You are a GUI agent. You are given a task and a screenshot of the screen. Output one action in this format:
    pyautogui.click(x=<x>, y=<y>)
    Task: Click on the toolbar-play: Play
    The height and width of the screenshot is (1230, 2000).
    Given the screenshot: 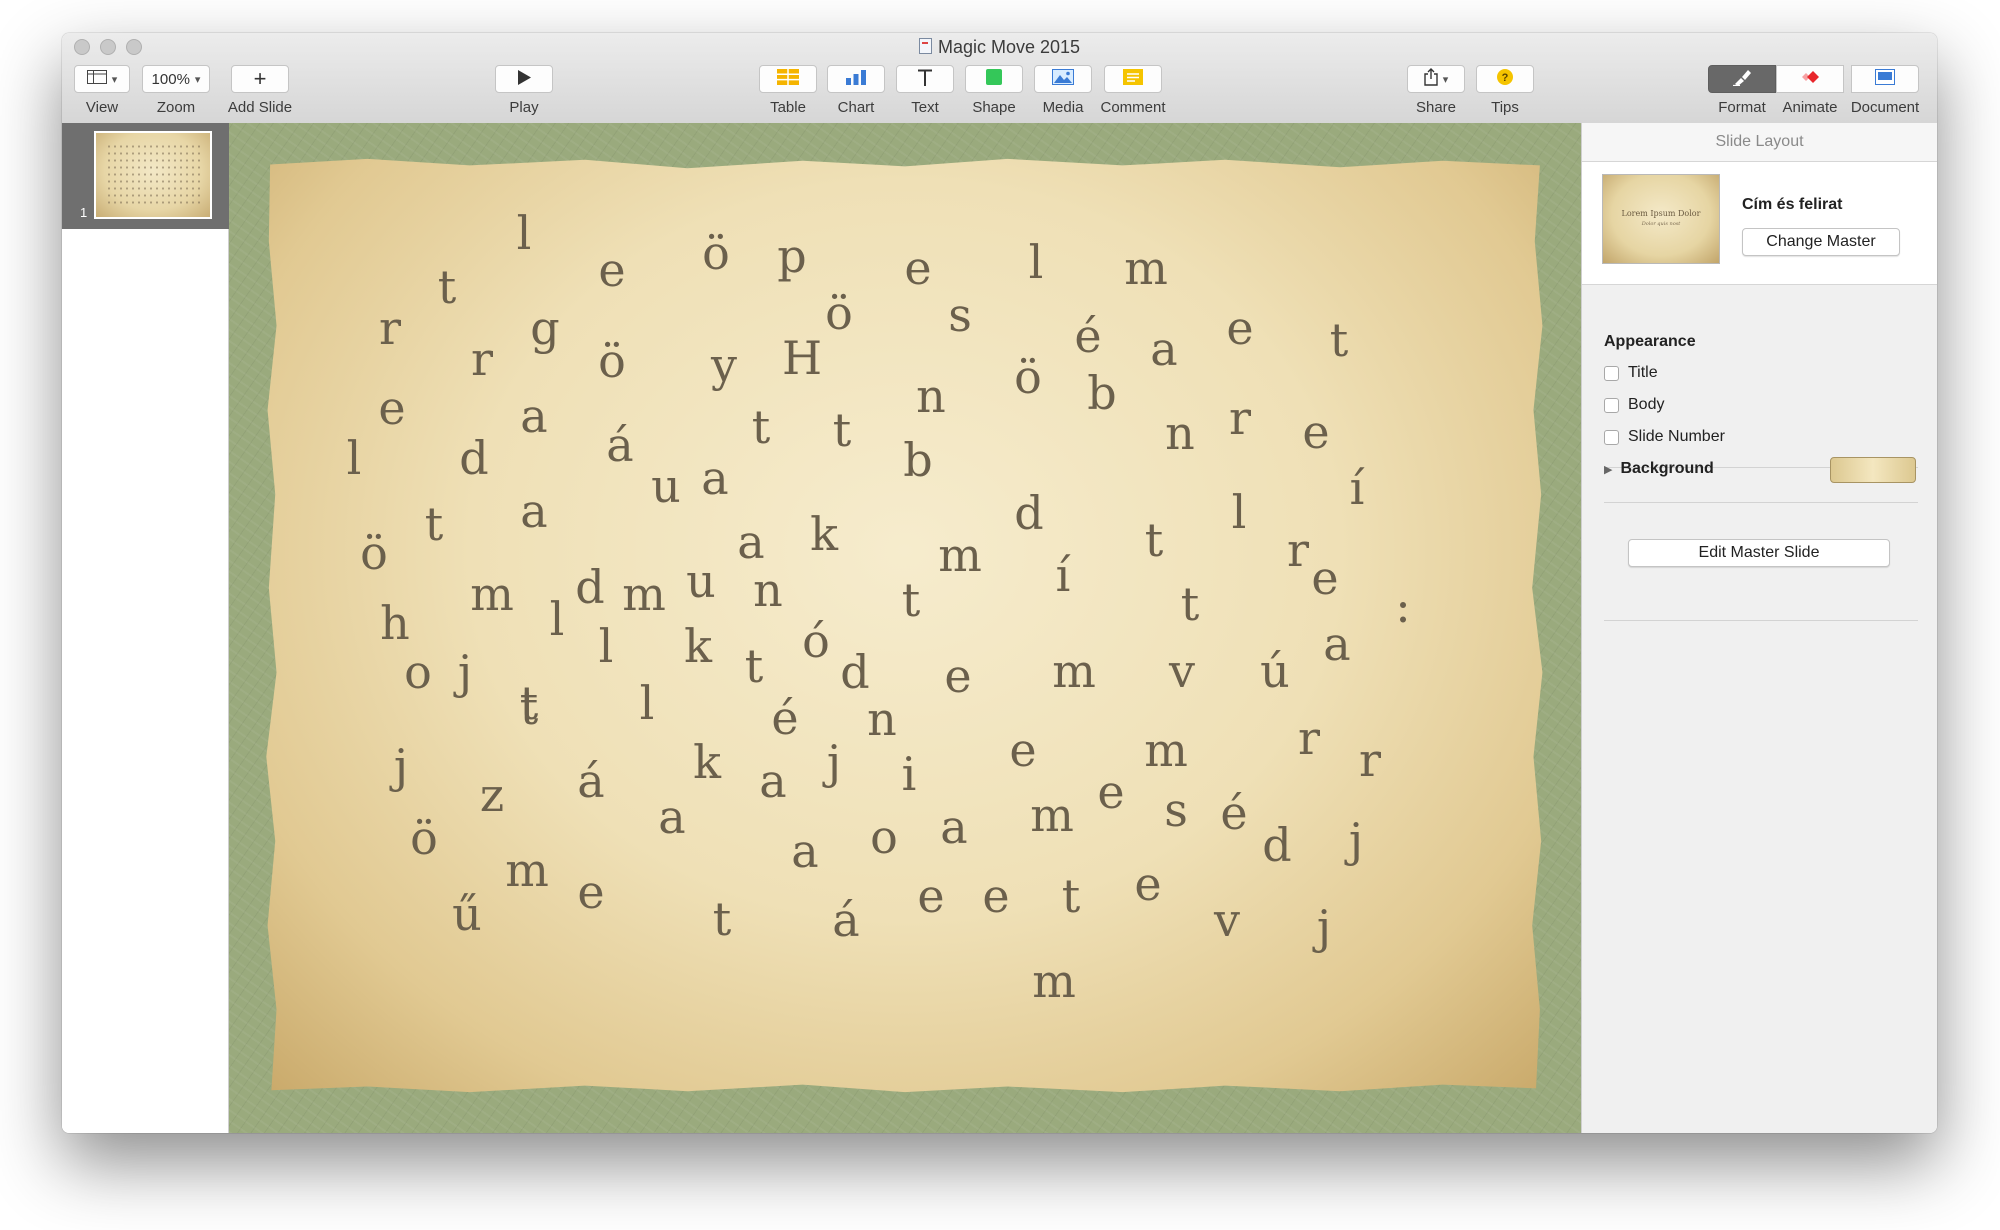 What is the action you would take?
    pyautogui.click(x=524, y=90)
    